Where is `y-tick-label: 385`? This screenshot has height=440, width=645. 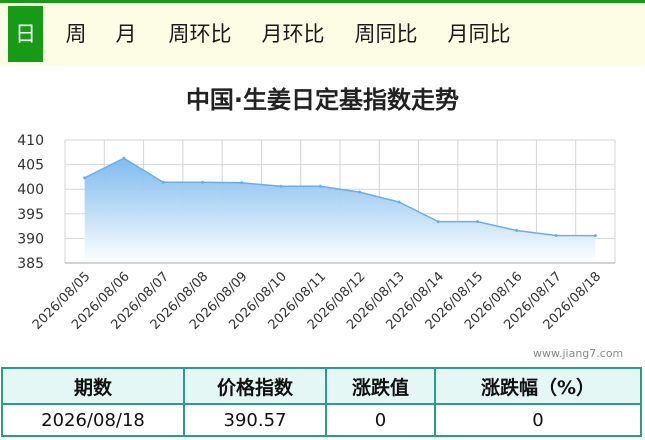
y-tick-label: 385 is located at coordinates (30, 264).